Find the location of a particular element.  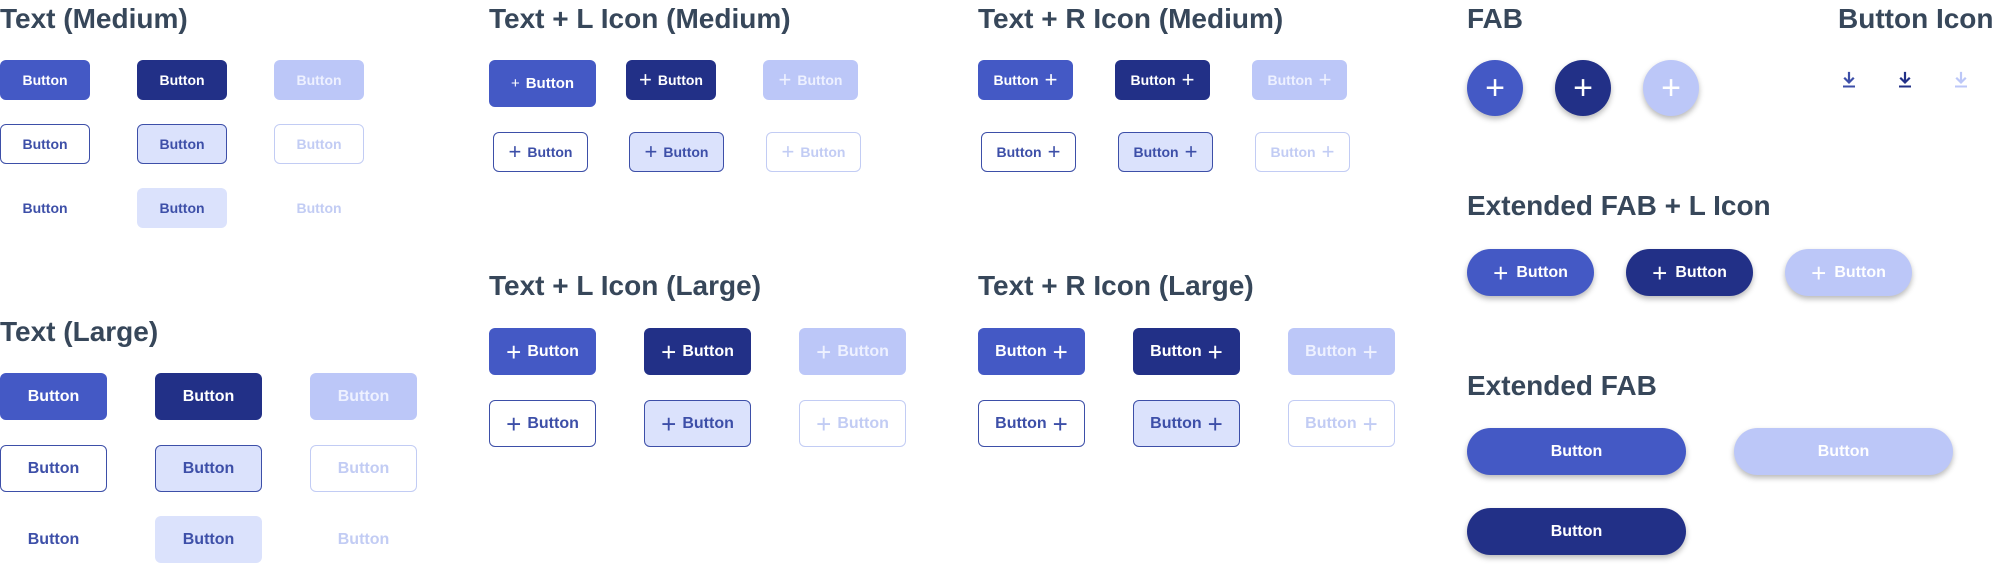

l-icon-medium-filled-disabled-button: + Button is located at coordinates (810, 80).